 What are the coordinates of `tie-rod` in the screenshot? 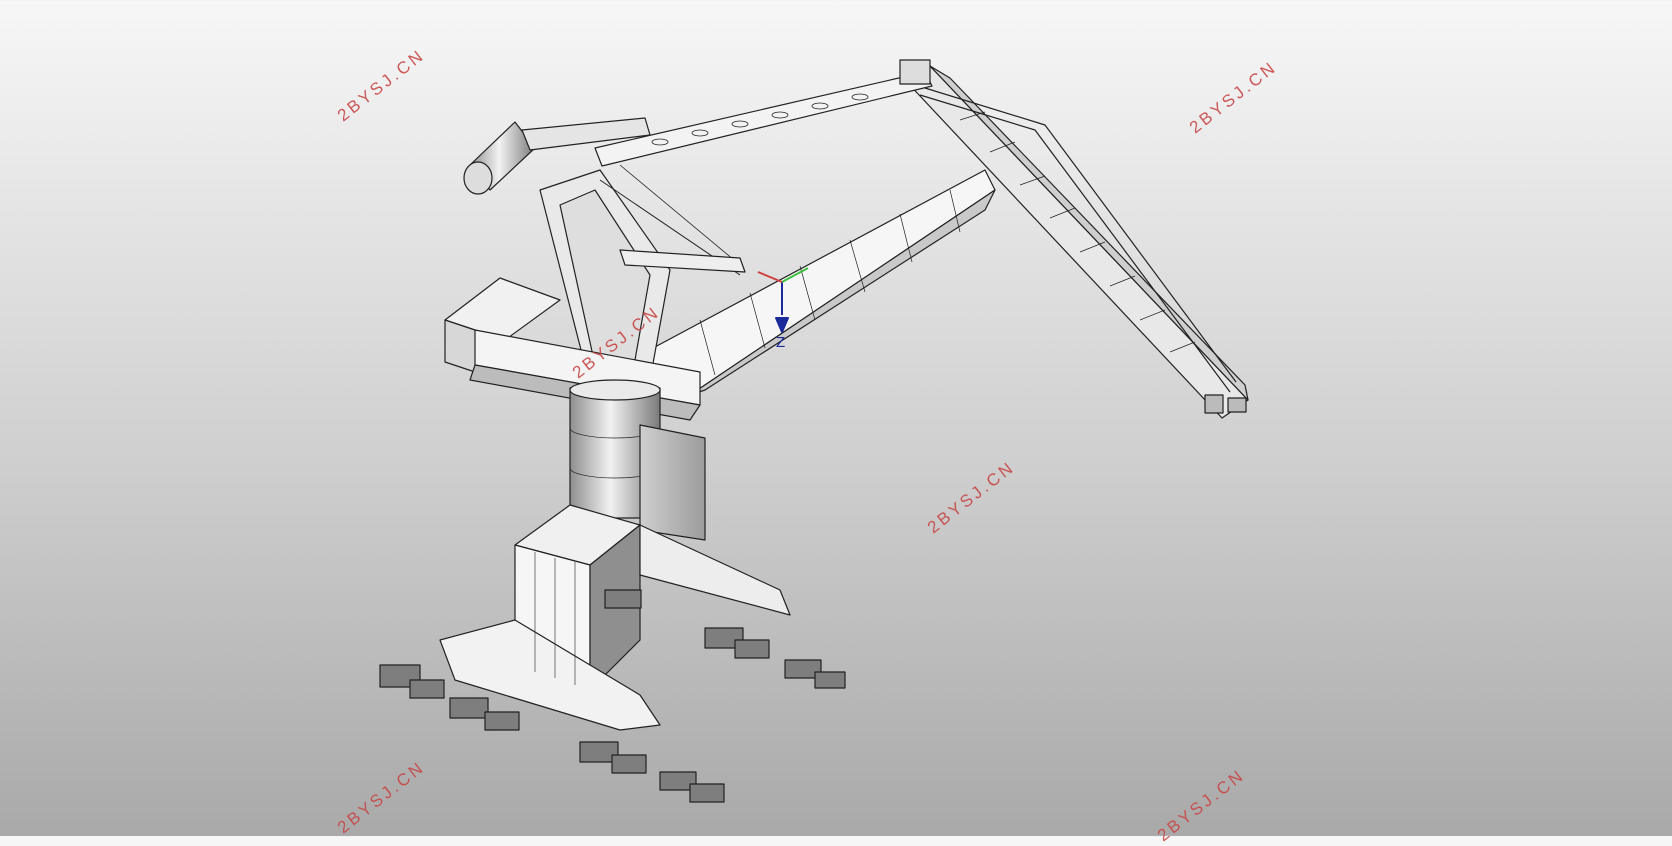 It's located at (763, 113).